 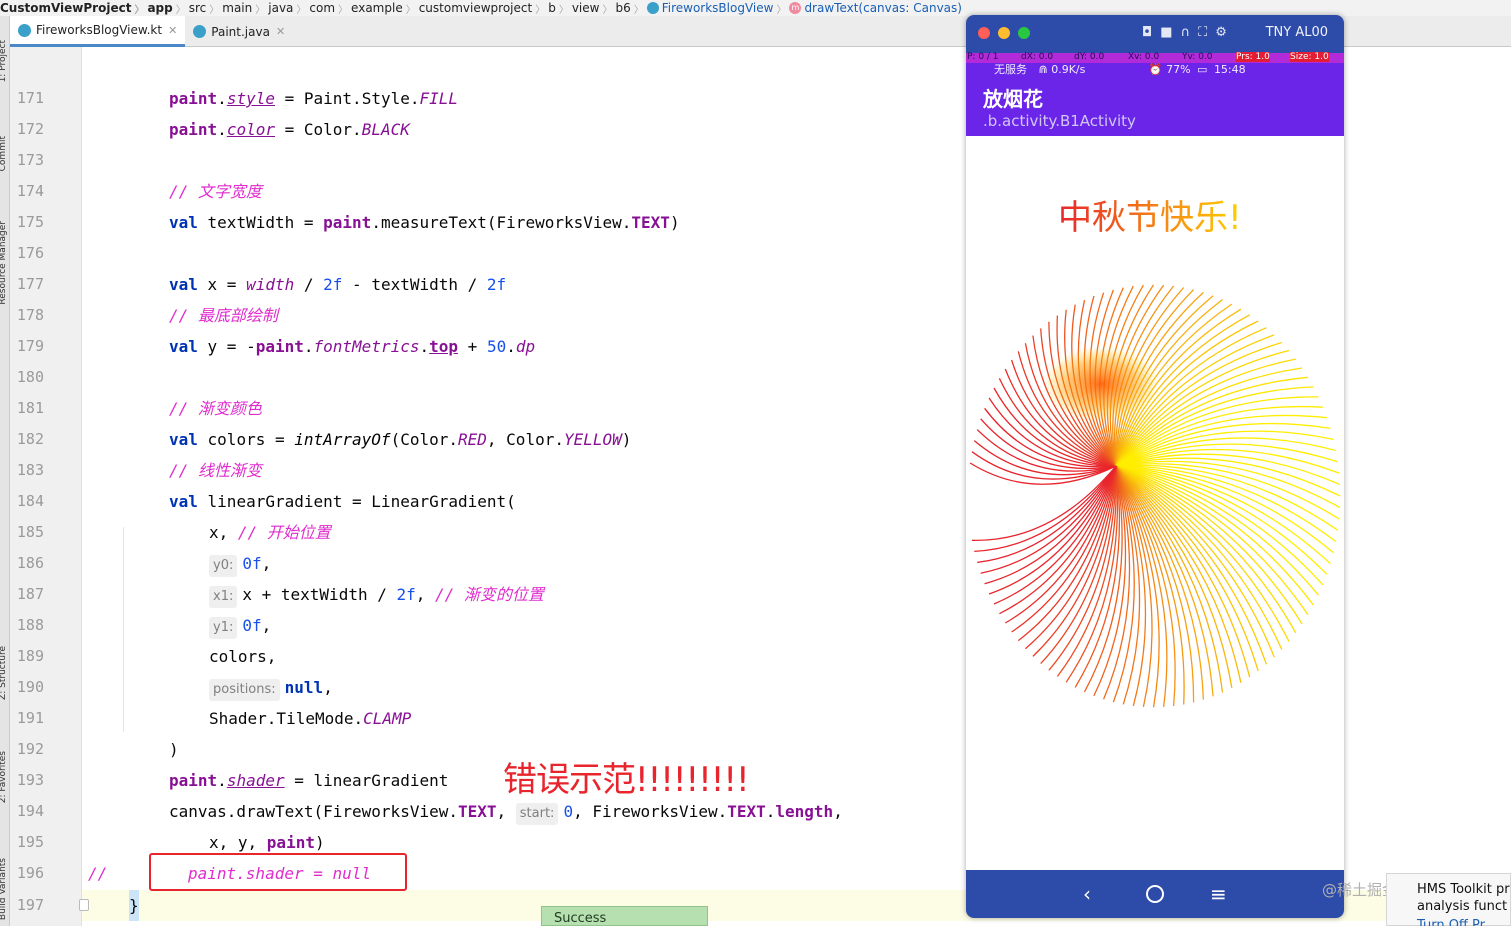 I want to click on line-number: 176, so click(x=30, y=253).